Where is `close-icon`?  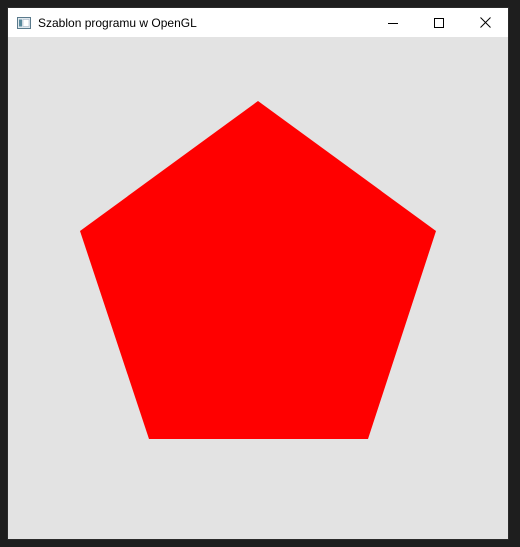
close-icon is located at coordinates (485, 22).